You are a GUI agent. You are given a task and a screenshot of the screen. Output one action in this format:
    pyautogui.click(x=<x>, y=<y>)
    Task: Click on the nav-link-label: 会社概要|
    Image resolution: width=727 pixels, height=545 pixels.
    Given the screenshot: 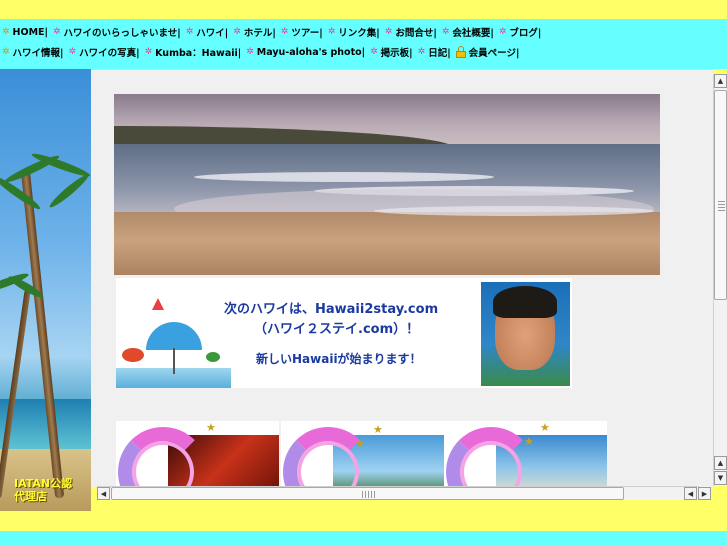 What is the action you would take?
    pyautogui.click(x=473, y=33)
    